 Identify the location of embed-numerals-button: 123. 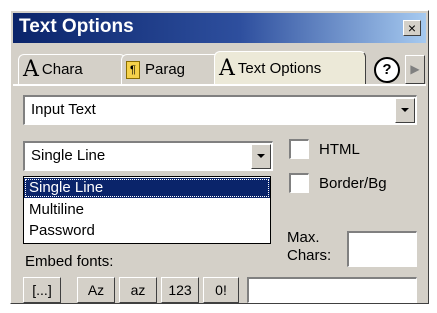
(180, 290).